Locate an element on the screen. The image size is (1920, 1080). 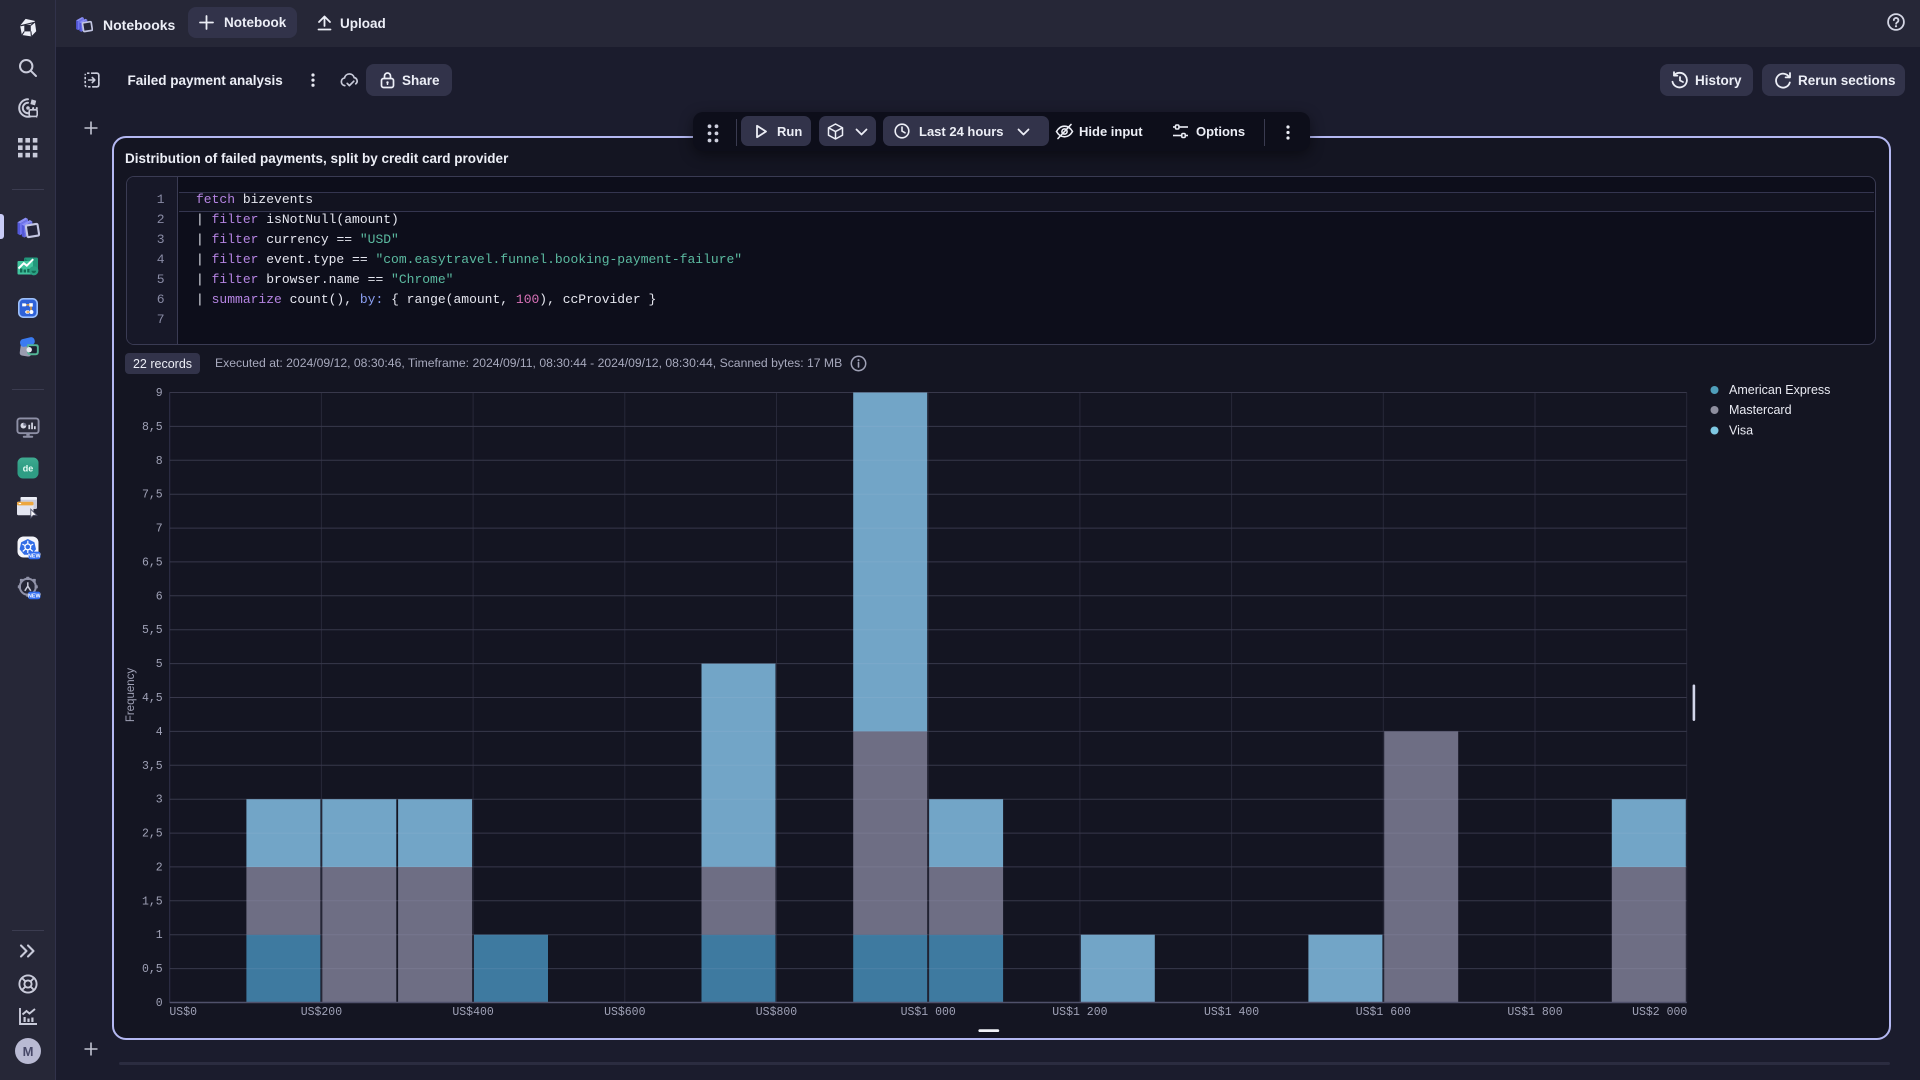
svg-text: US$1 800 is located at coordinates (1534, 1012).